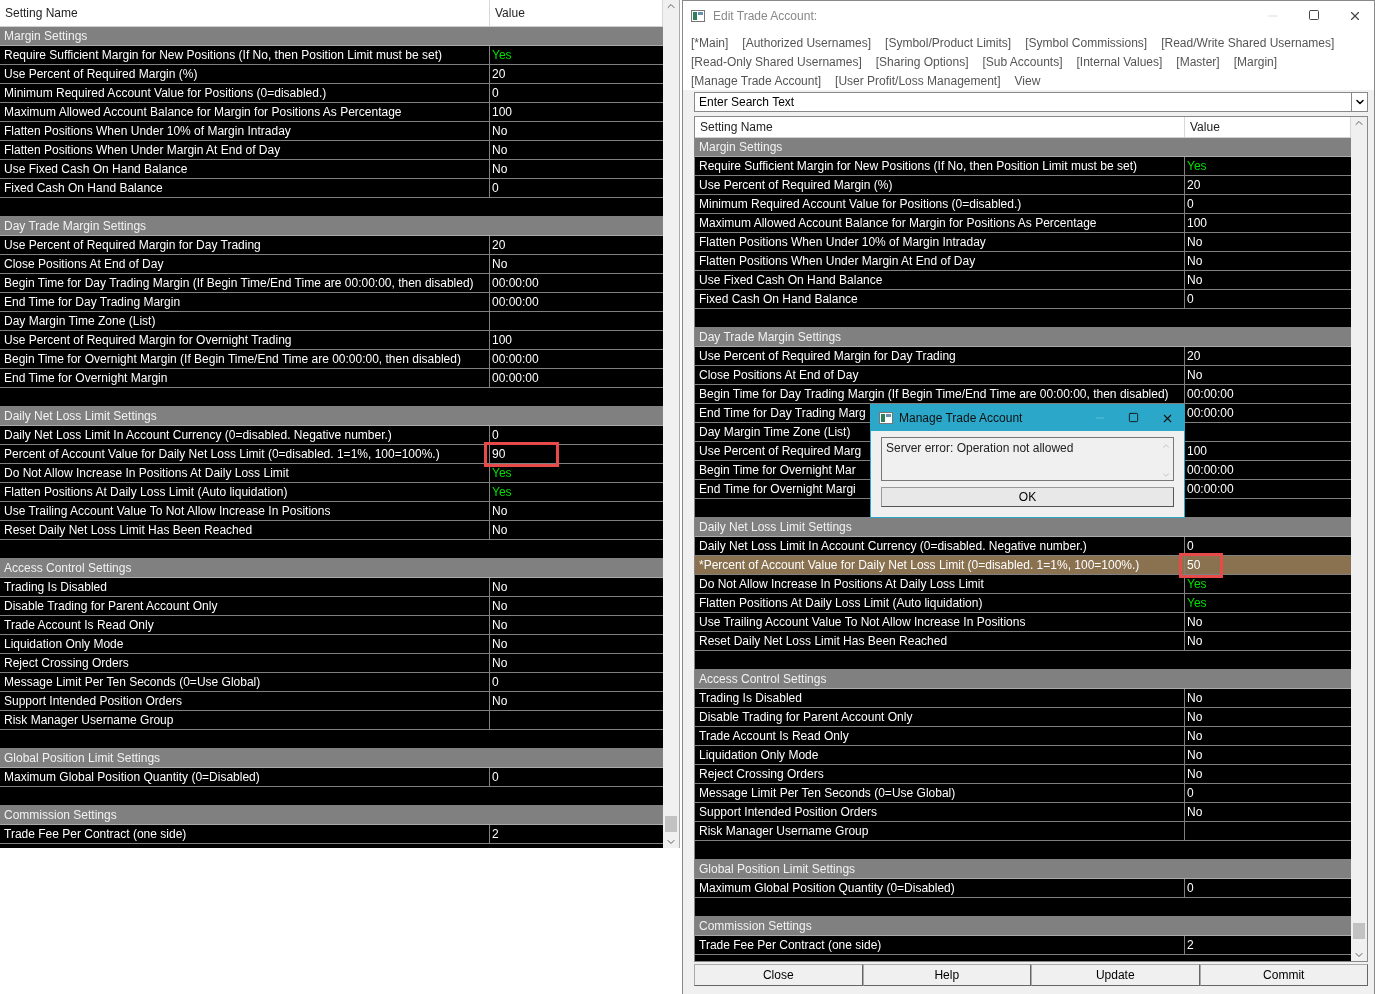 The image size is (1375, 994). Describe the element at coordinates (1027, 497) in the screenshot. I see `ok-button: OK` at that location.